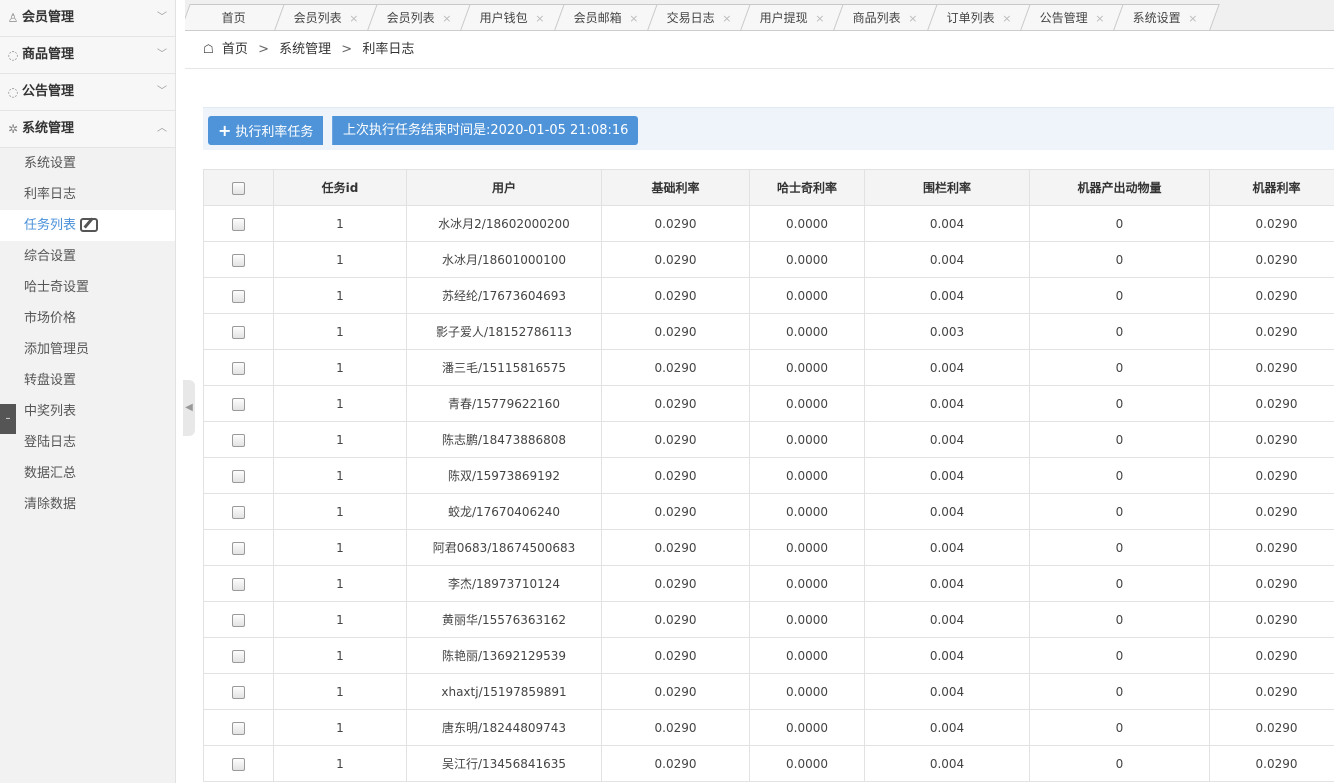  Describe the element at coordinates (235, 49) in the screenshot. I see `breadcrumb-item: 首页` at that location.